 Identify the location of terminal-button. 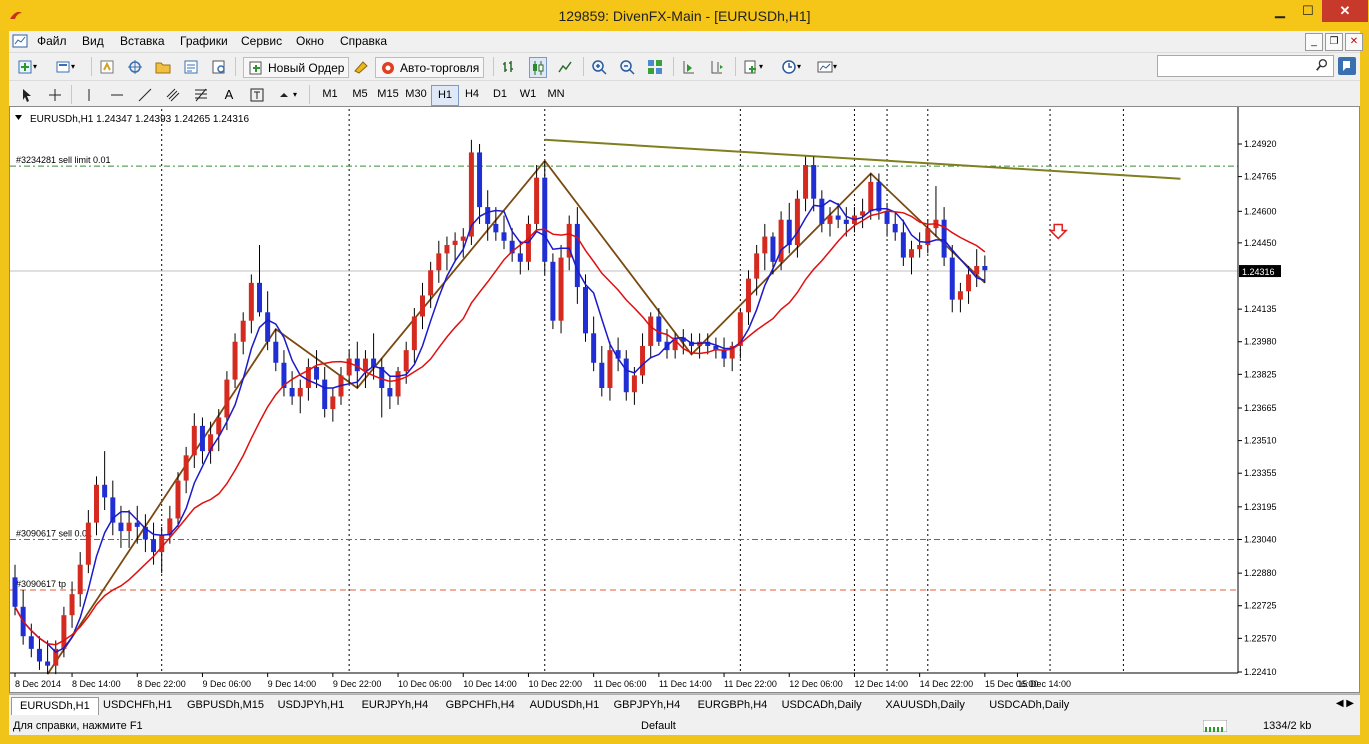
(191, 66).